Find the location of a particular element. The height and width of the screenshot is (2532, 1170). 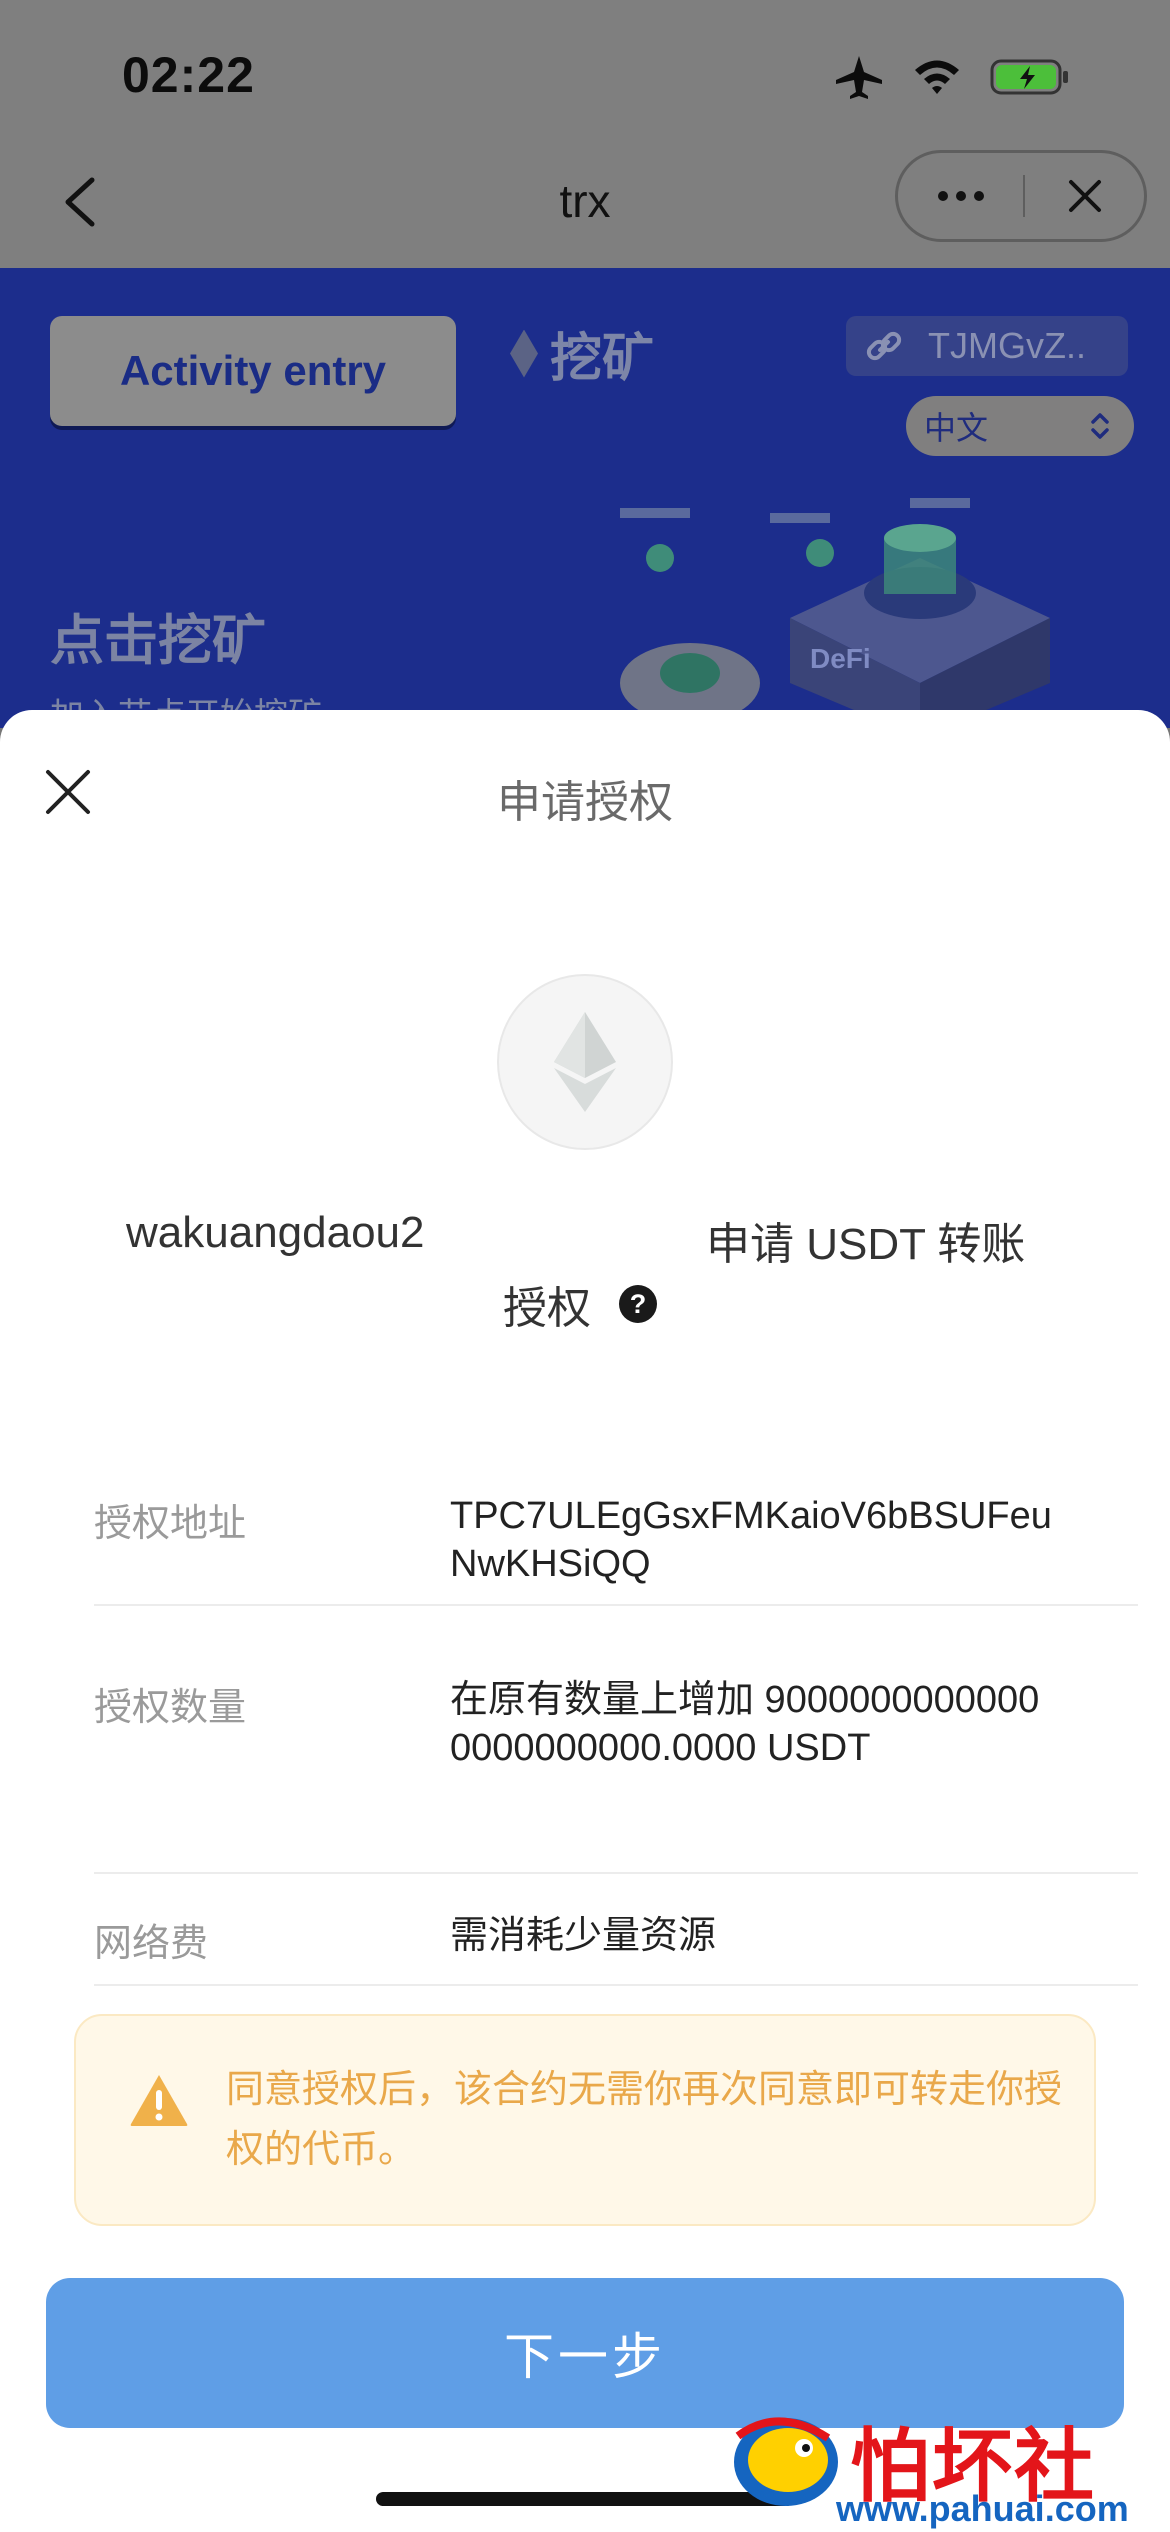

row-label: 授权数量 is located at coordinates (170, 1708).